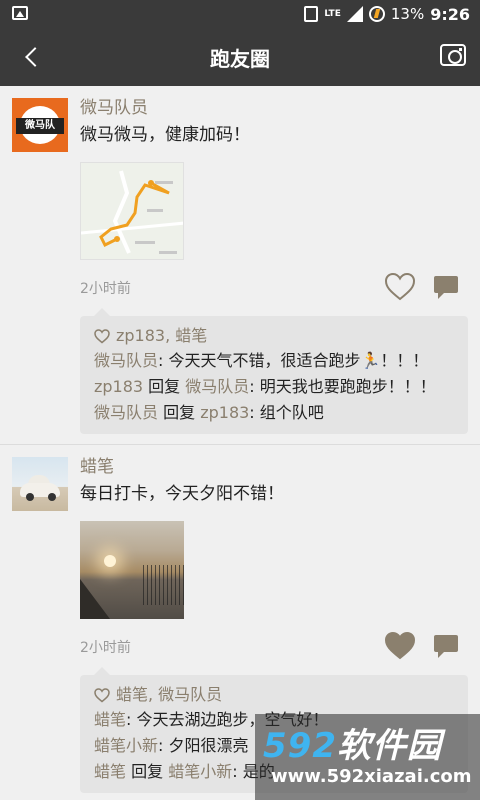 The image size is (480, 800). What do you see at coordinates (126, 745) in the screenshot?
I see `comment-user: 蜡笔小新` at bounding box center [126, 745].